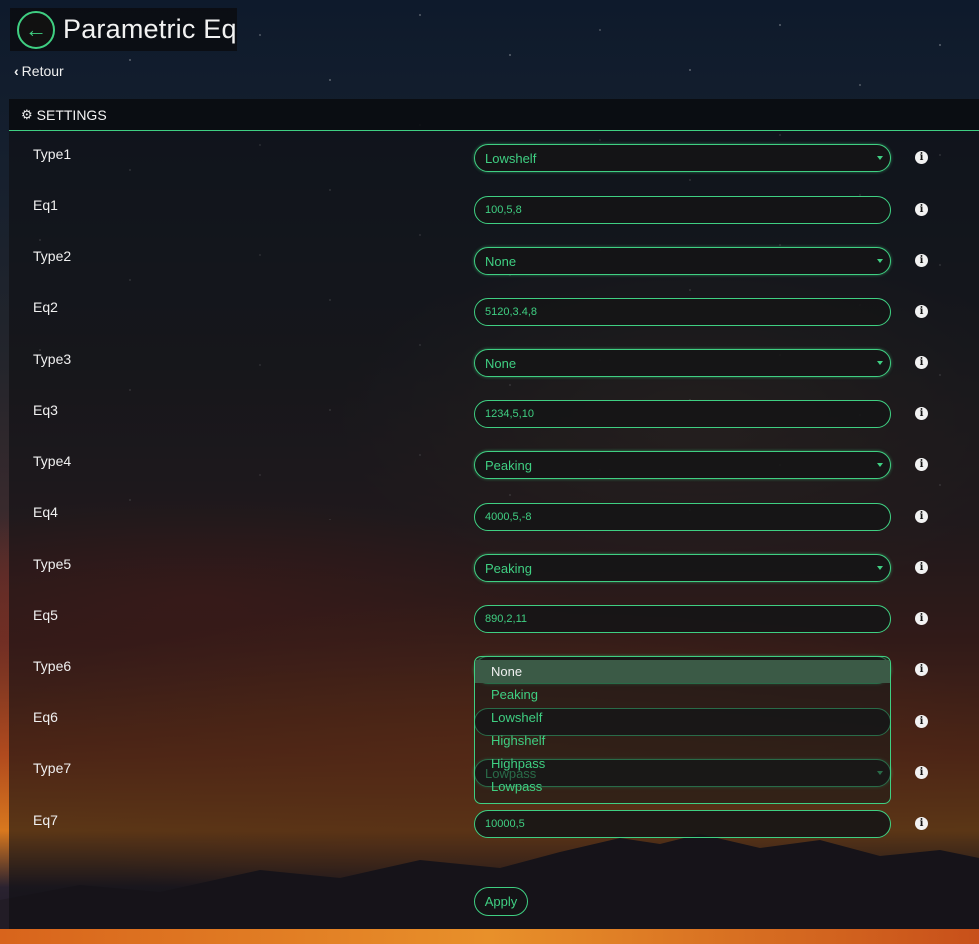  Describe the element at coordinates (45, 307) in the screenshot. I see `eq2-label: Eq2` at that location.